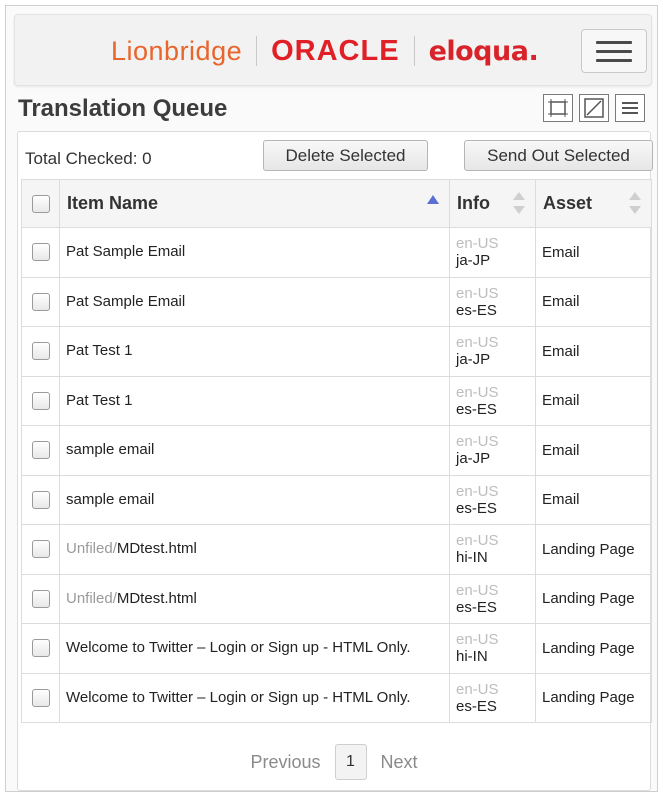 This screenshot has height=797, width=663. What do you see at coordinates (91, 598) in the screenshot?
I see `item-folder: Unfiled/` at bounding box center [91, 598].